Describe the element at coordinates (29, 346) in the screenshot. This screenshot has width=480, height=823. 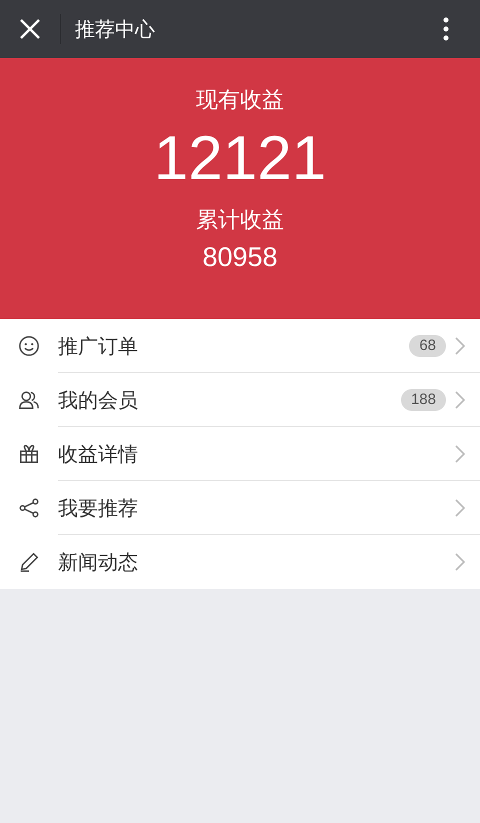
I see `smile-icon` at that location.